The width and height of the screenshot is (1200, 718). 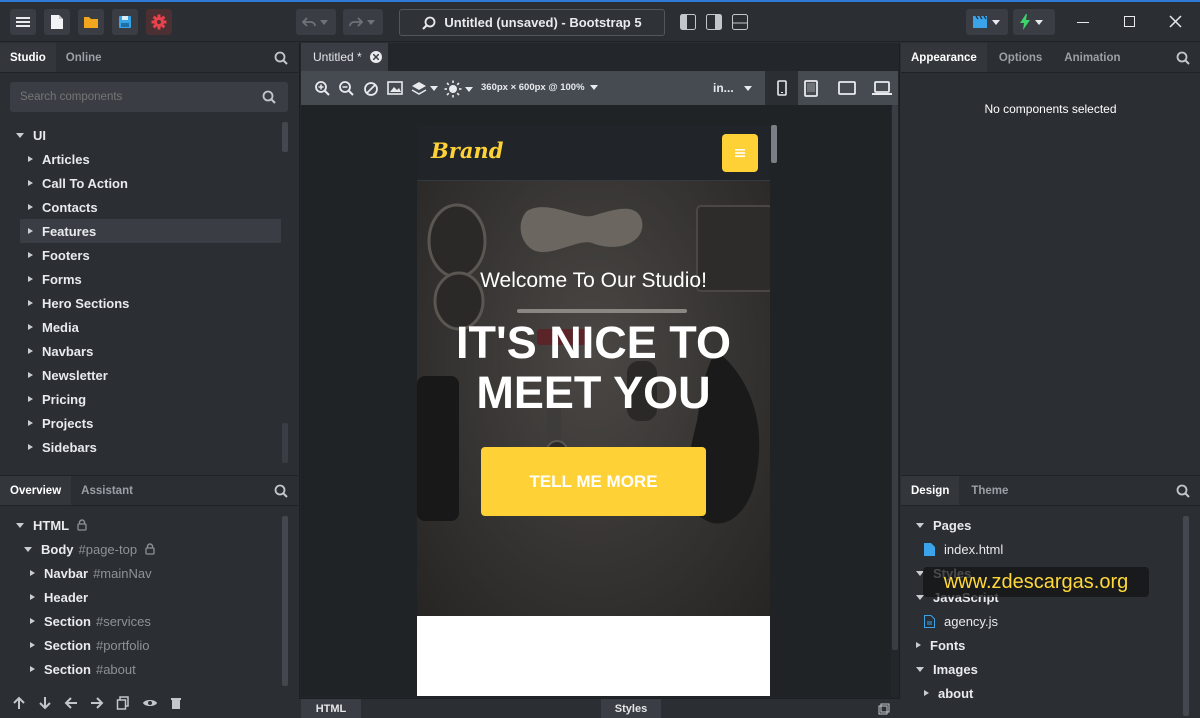 I want to click on close-tab-icon, so click(x=375, y=57).